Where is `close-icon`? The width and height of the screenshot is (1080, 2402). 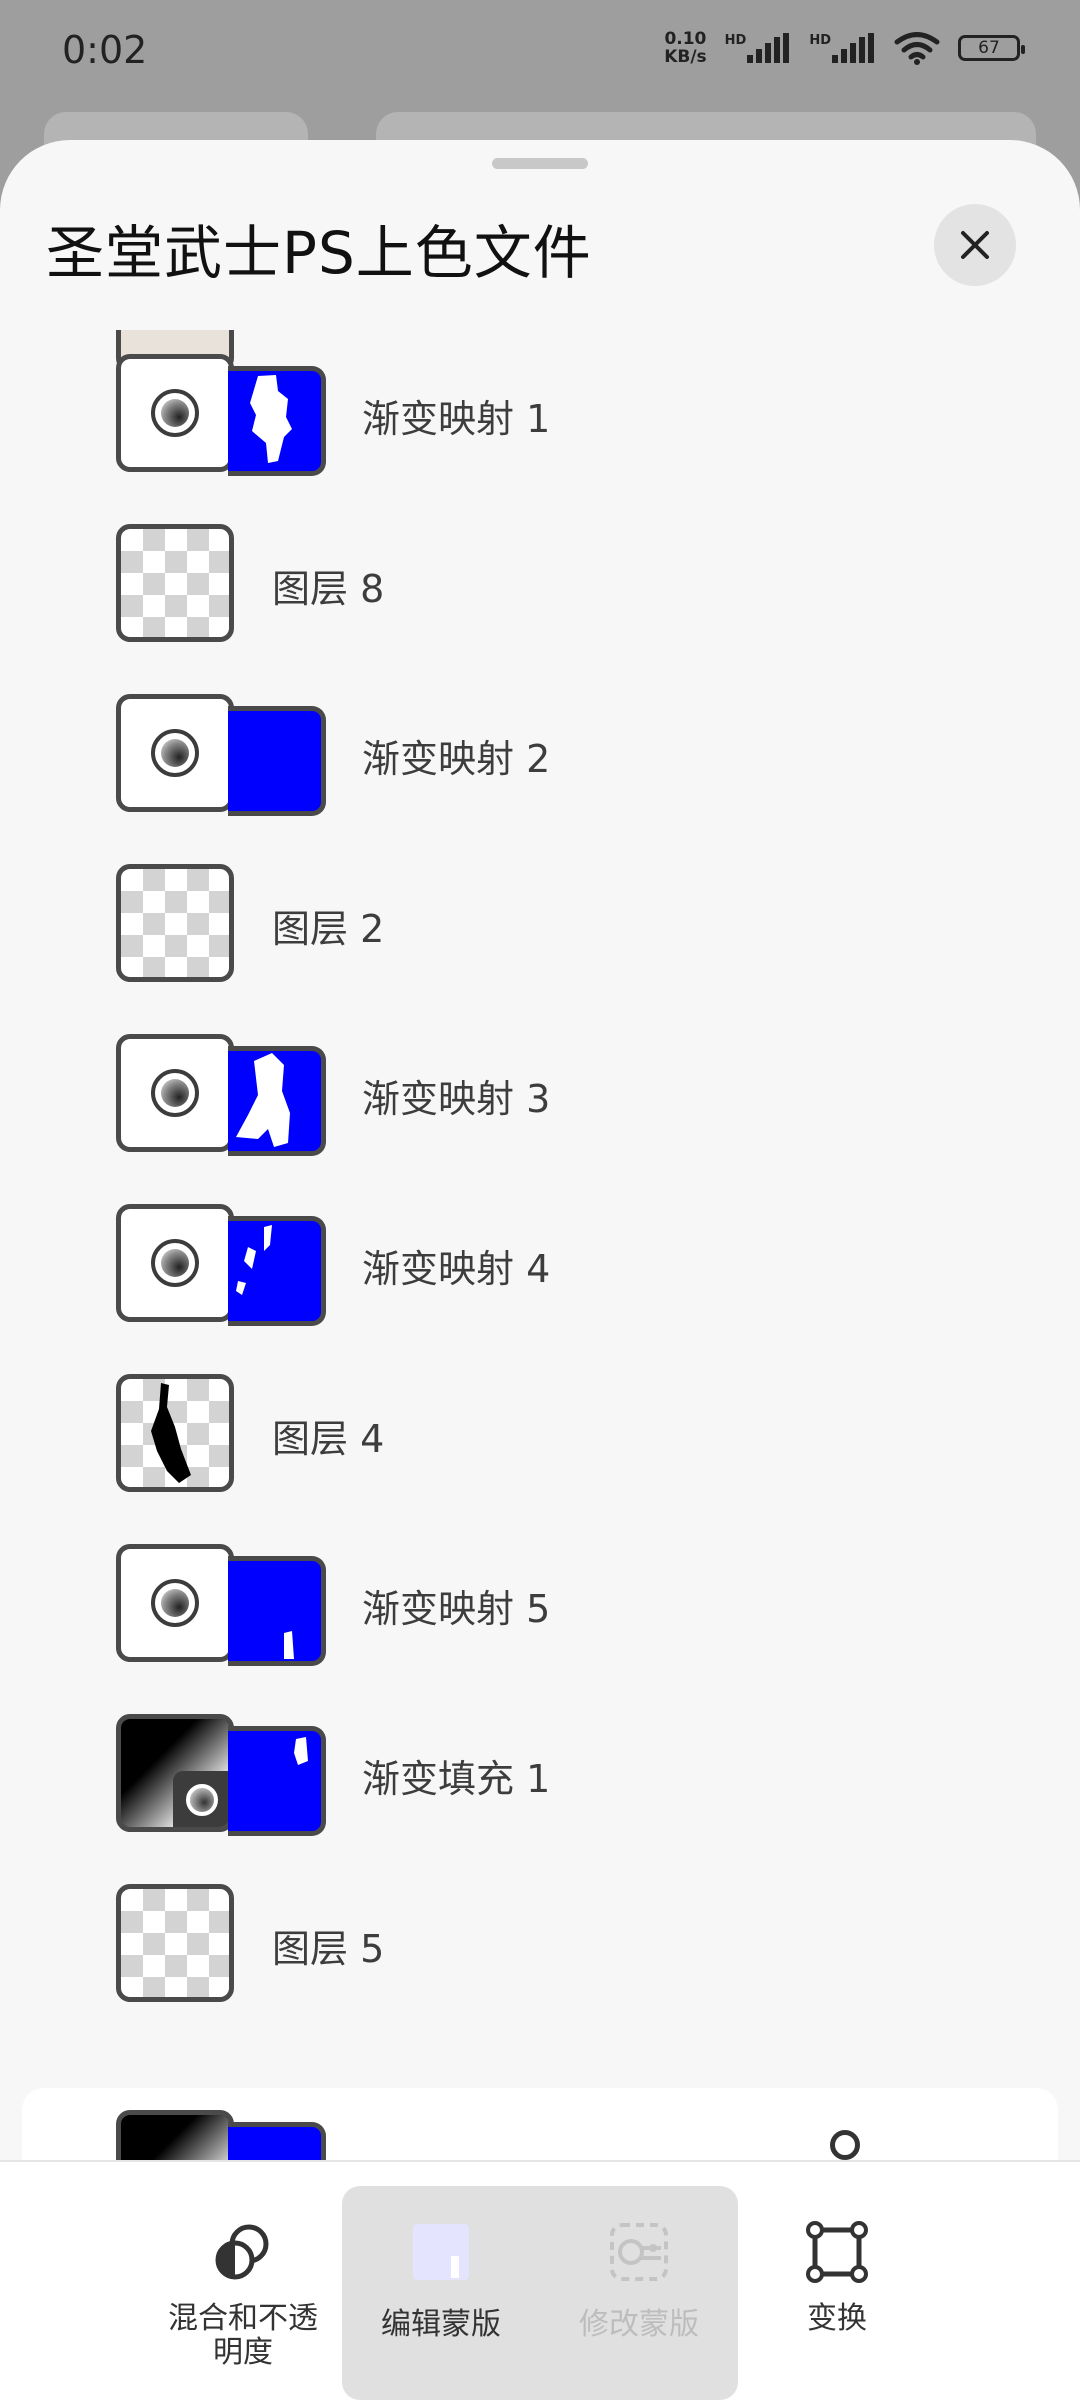 close-icon is located at coordinates (975, 245).